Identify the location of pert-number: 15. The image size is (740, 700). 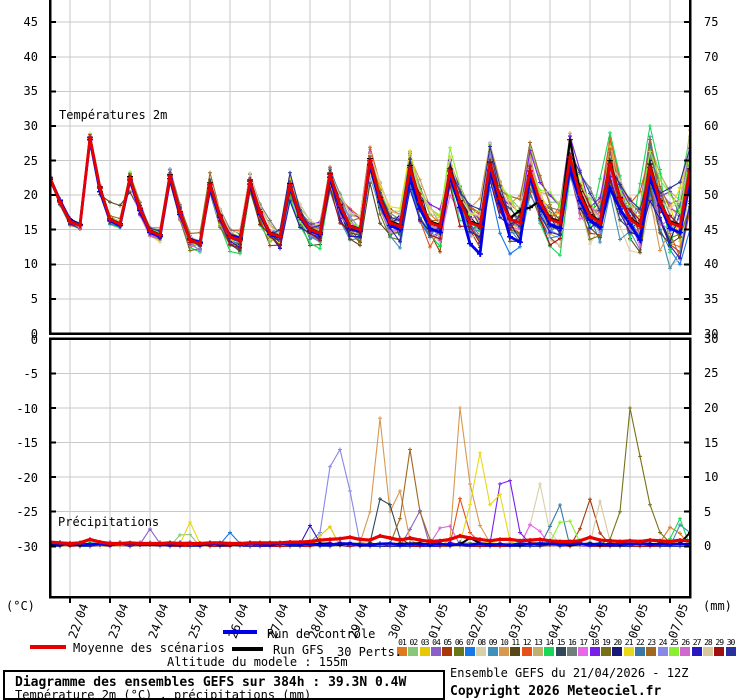
(561, 642).